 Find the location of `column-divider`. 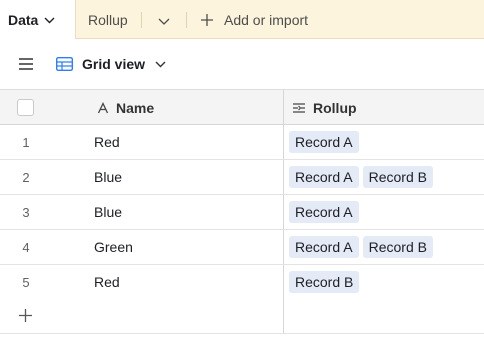

column-divider is located at coordinates (283, 316).